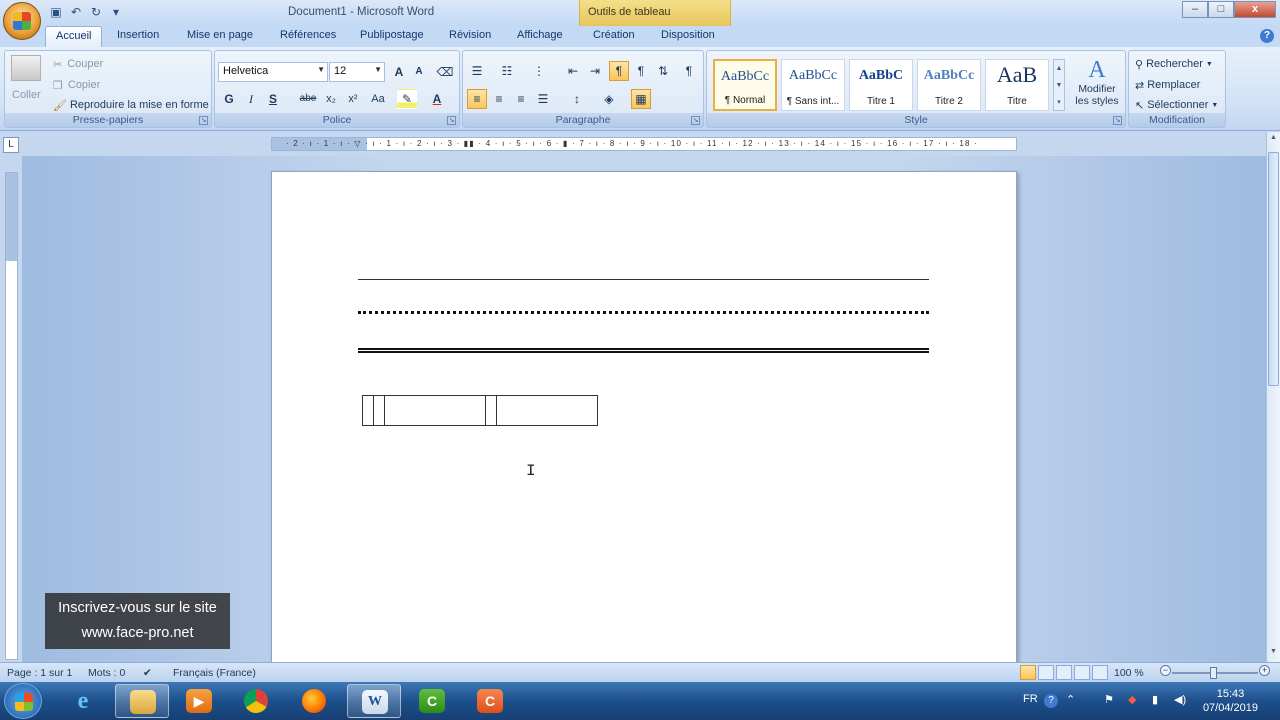 Image resolution: width=1280 pixels, height=720 pixels. I want to click on style-normal: AaBbCc ¶ Normal, so click(745, 85).